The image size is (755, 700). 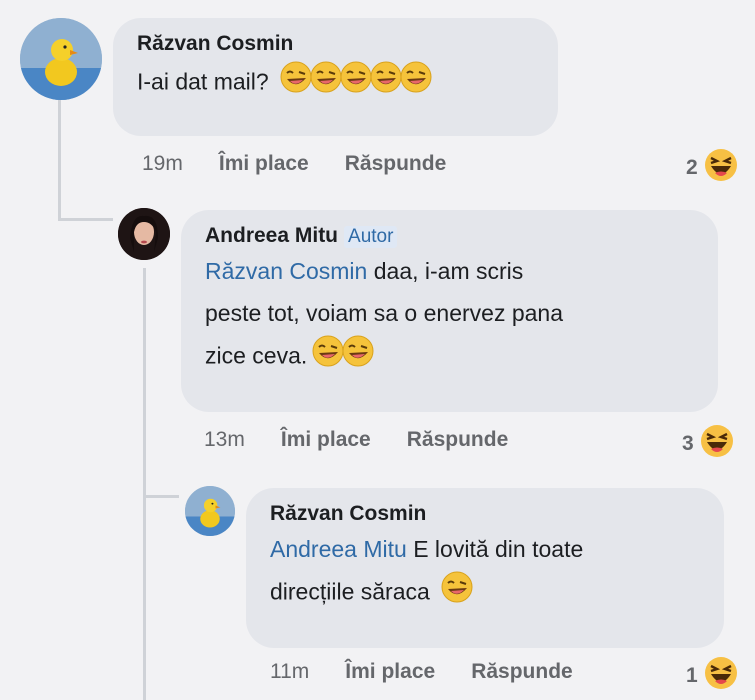 What do you see at coordinates (59, 160) in the screenshot?
I see `thread-line-main` at bounding box center [59, 160].